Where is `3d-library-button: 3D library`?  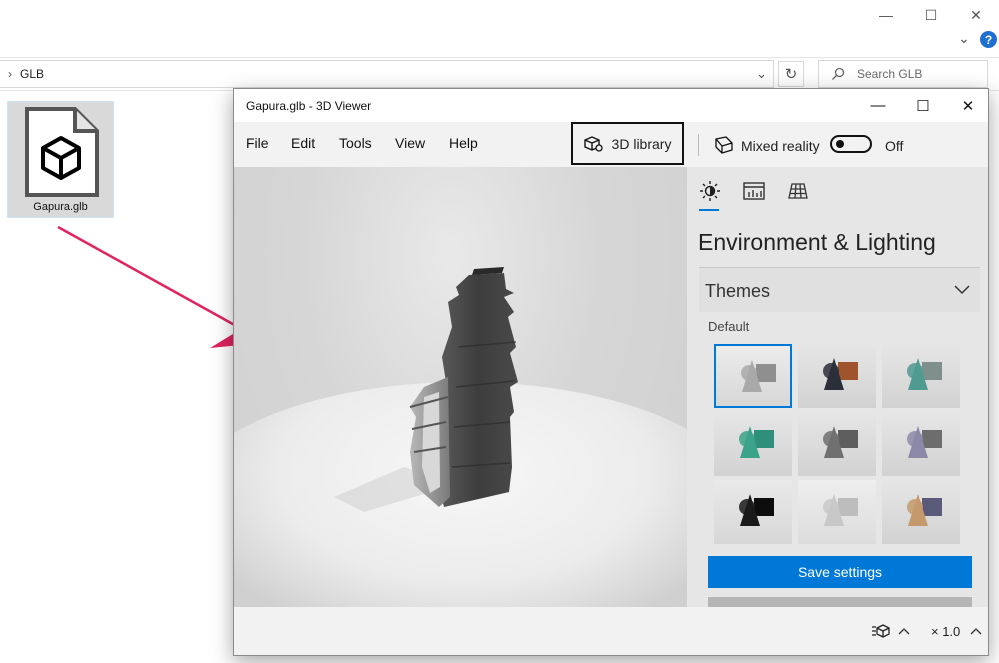 3d-library-button: 3D library is located at coordinates (627, 143).